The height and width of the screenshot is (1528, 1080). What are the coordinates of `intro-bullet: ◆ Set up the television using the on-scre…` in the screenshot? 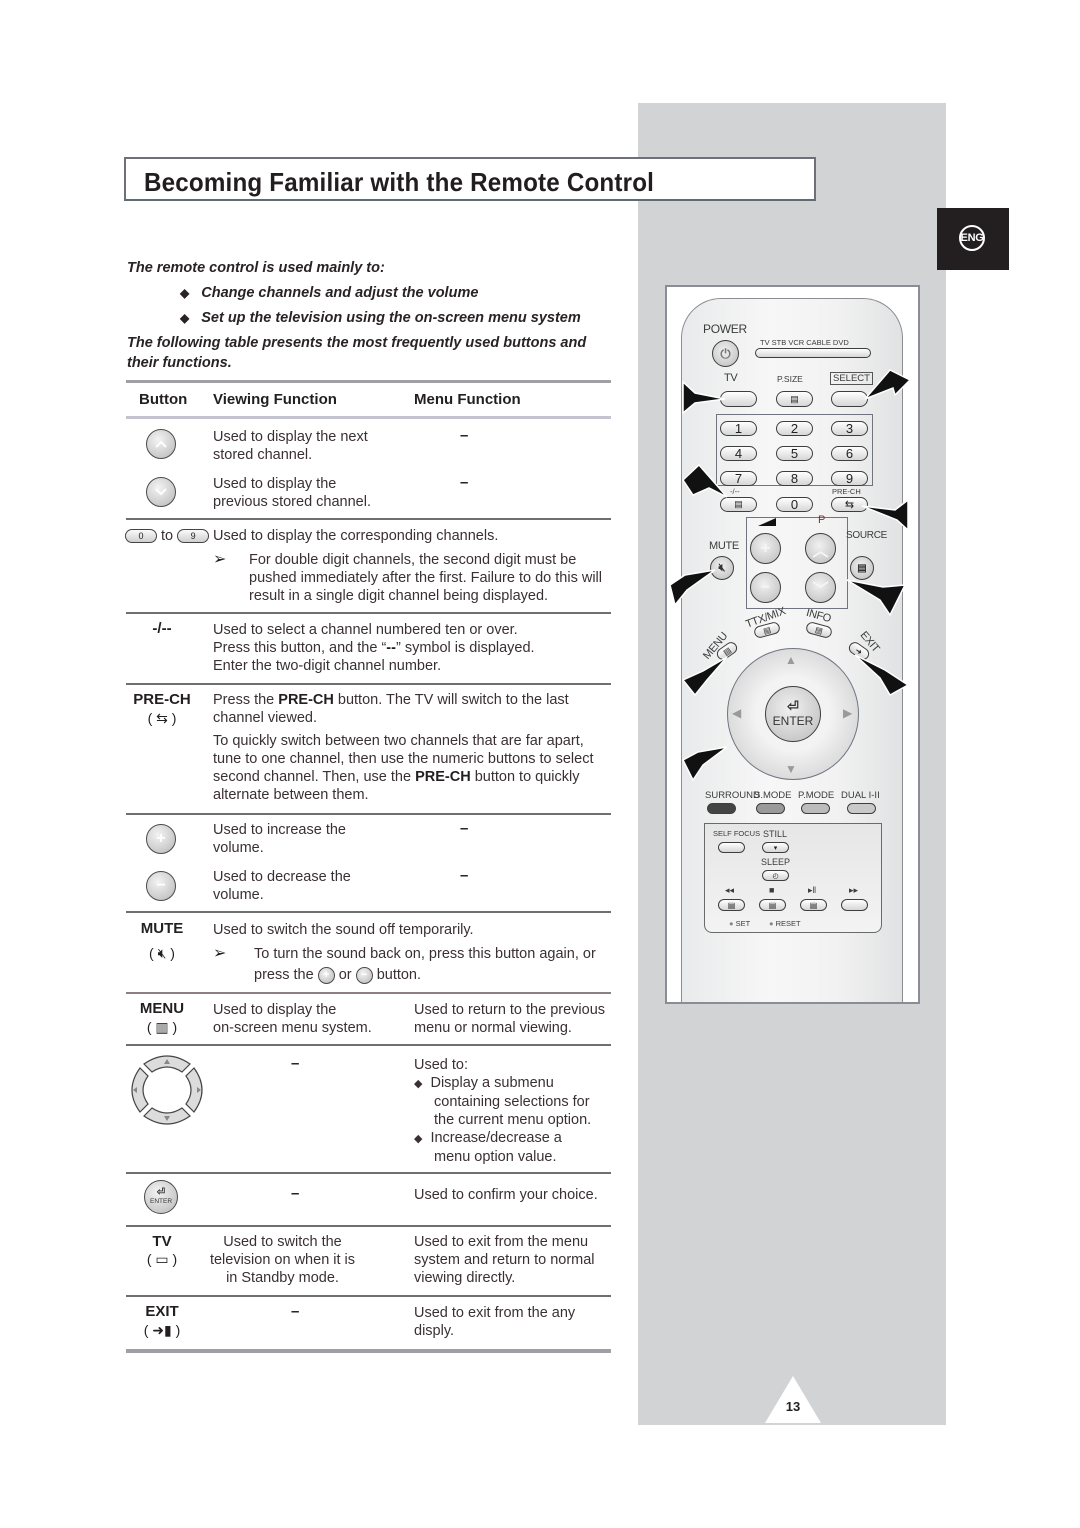 It's located at (380, 318).